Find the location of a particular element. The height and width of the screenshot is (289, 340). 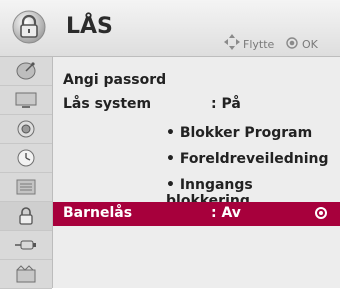

set-password-label: Angi passord is located at coordinates (115, 80).